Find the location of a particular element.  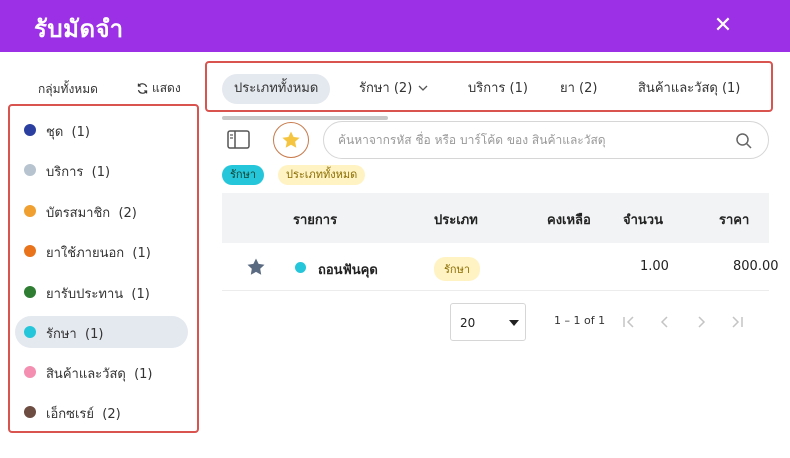

tab-service: บริการ (1) is located at coordinates (498, 89).